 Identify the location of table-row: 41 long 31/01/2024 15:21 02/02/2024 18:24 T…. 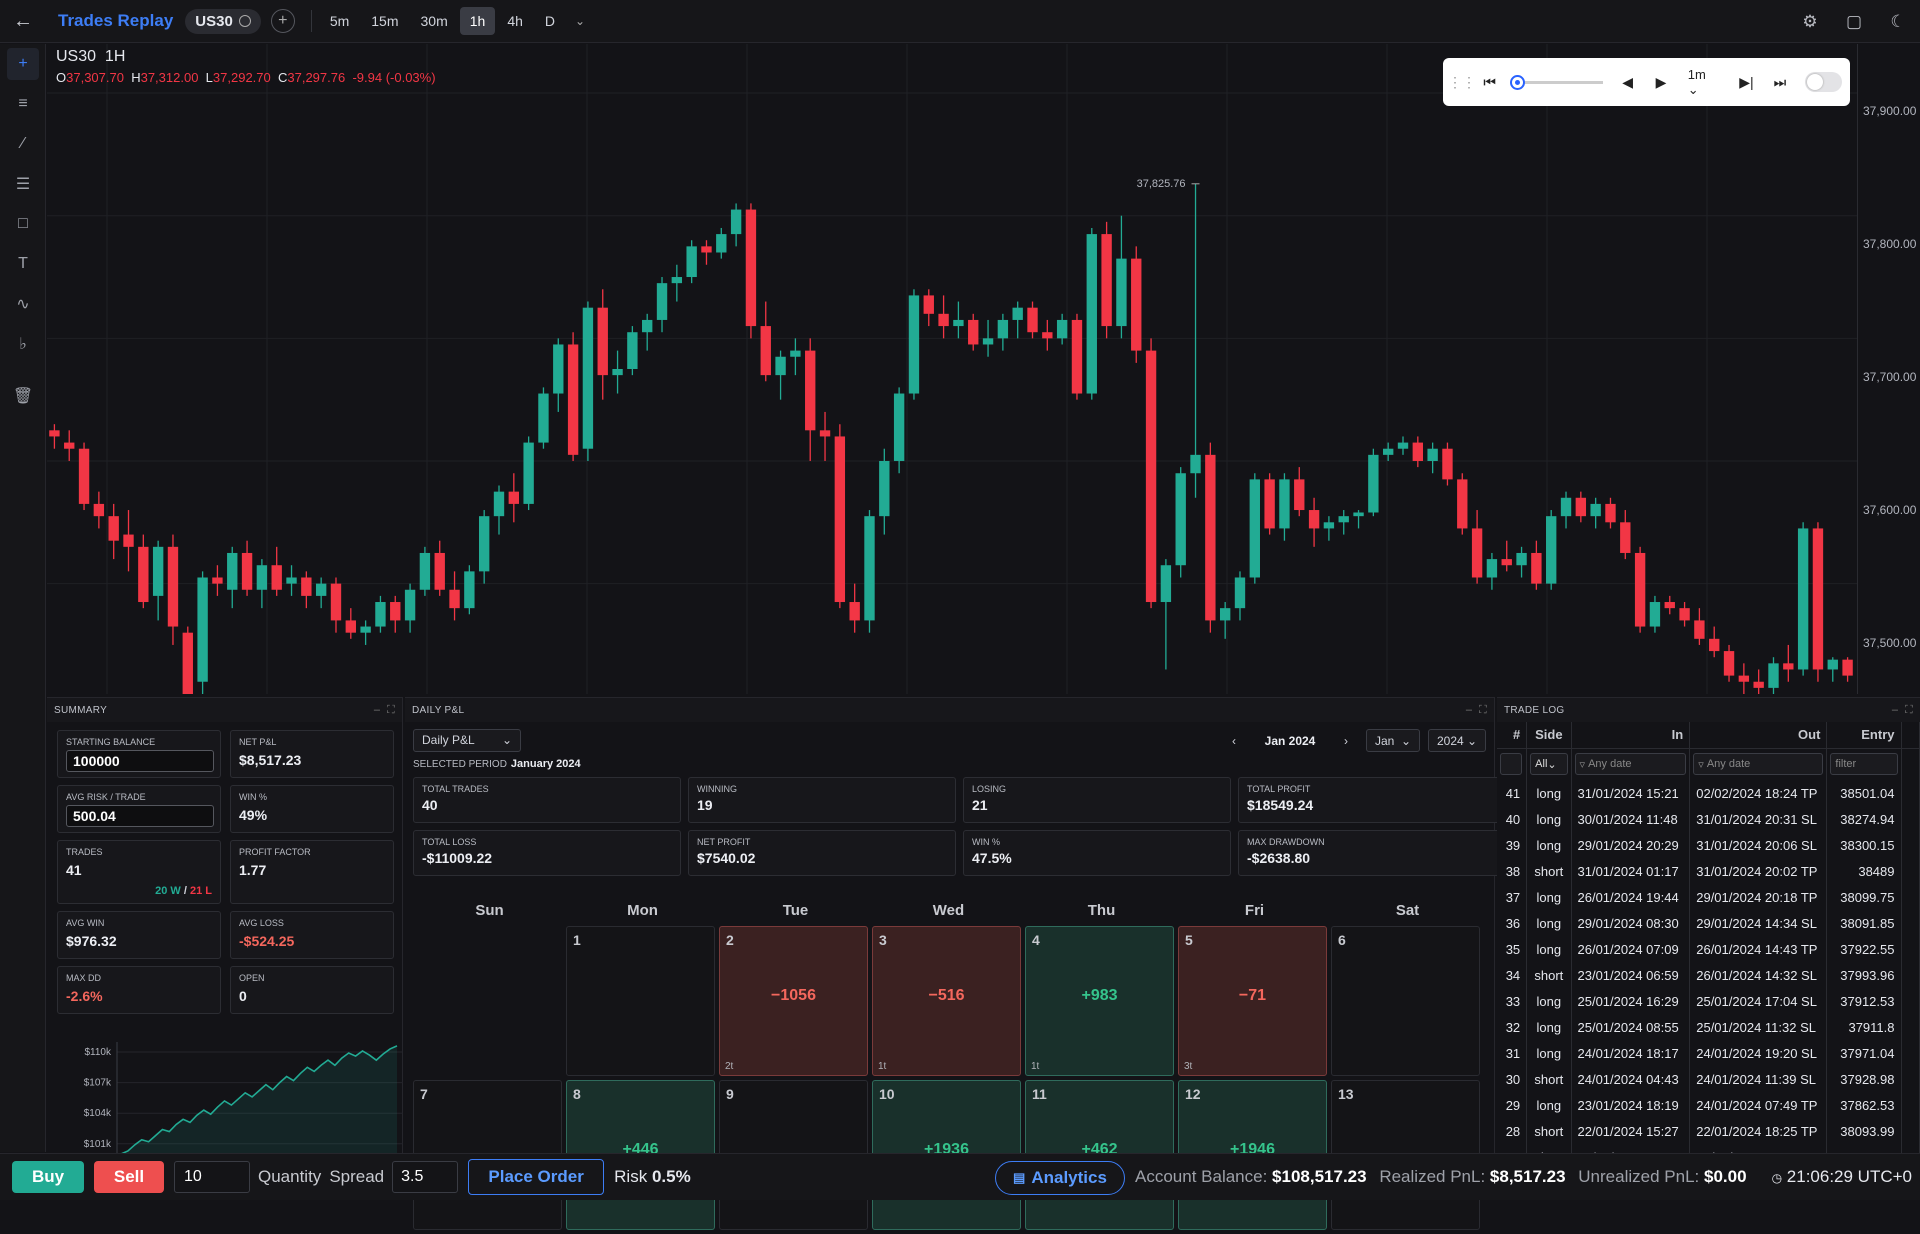
(1708, 793).